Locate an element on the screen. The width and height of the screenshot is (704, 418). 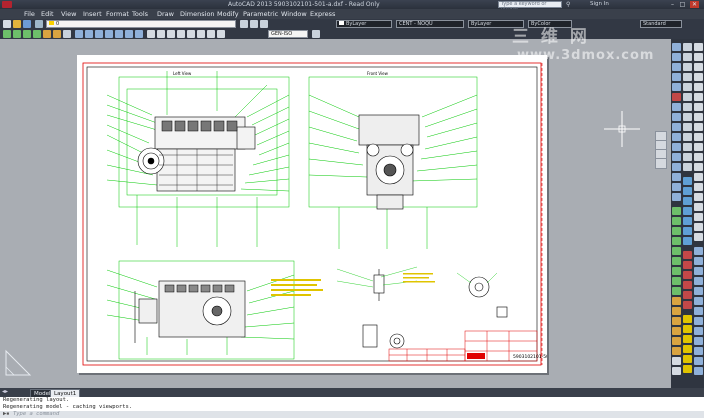
snap-icon is located at coordinates (687, 47).